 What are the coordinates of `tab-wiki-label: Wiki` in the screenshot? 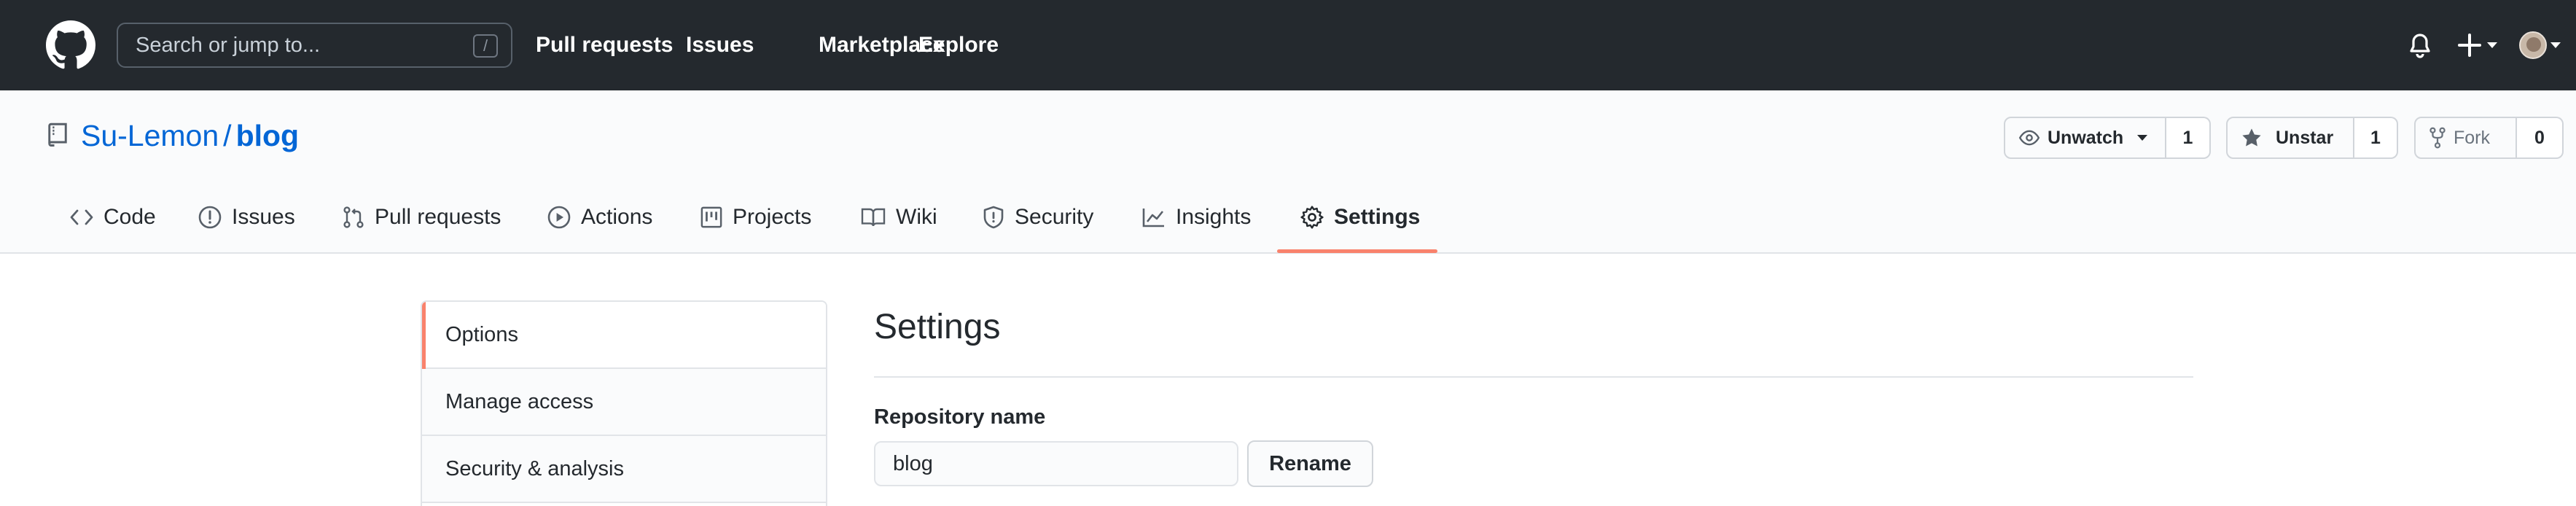 It's located at (916, 217).